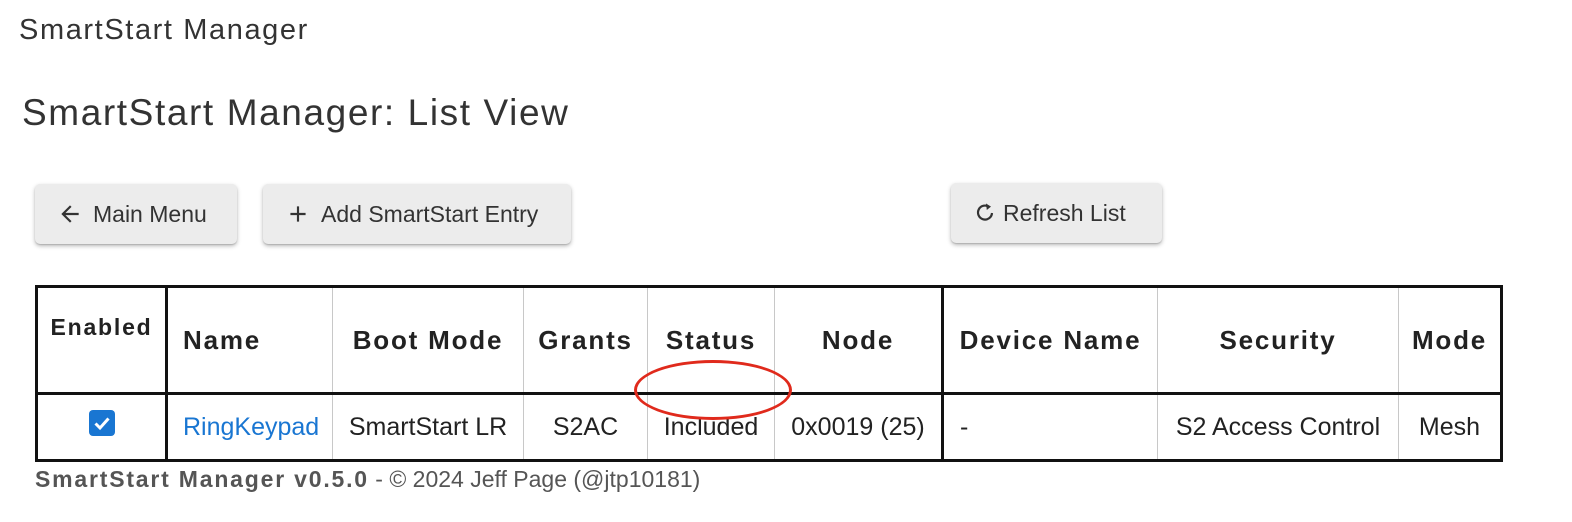 This screenshot has width=1572, height=522. What do you see at coordinates (150, 213) in the screenshot?
I see `main-menu-label: Main Menu` at bounding box center [150, 213].